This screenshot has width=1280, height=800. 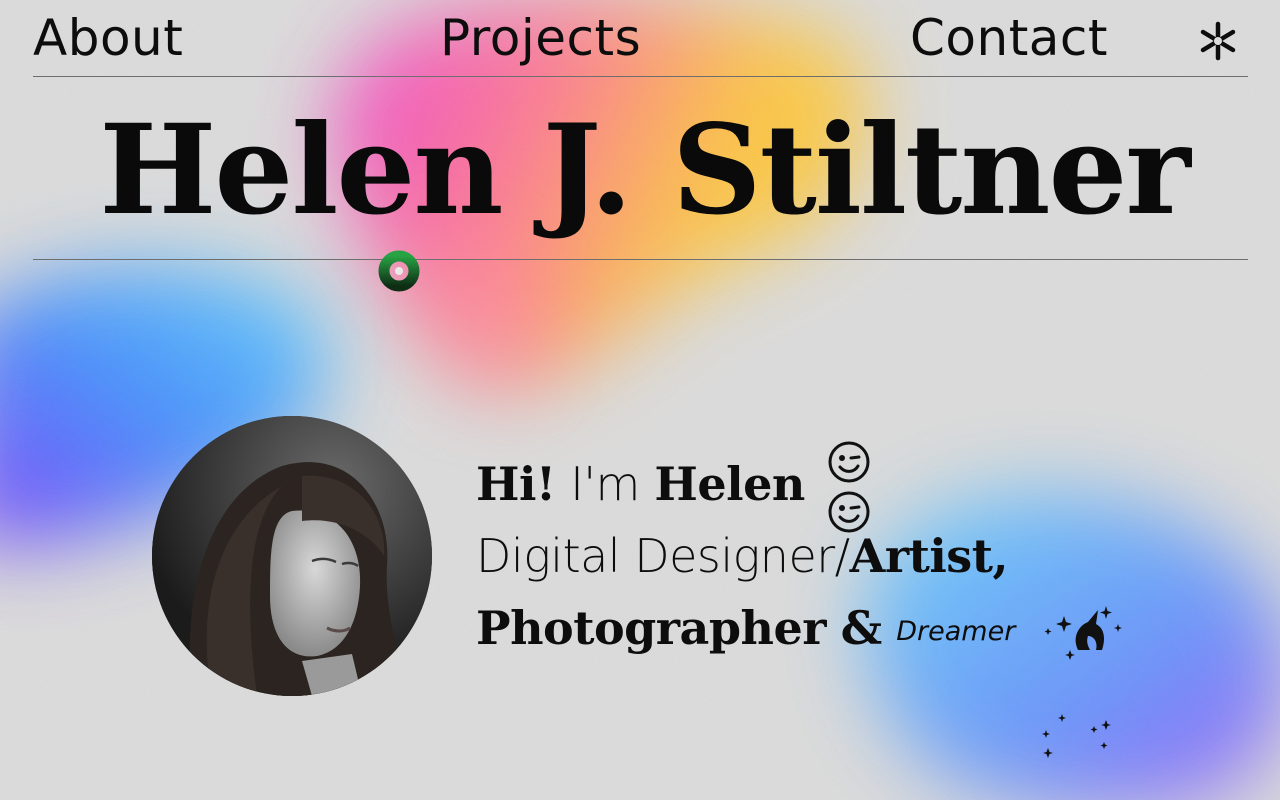 I want to click on avatar, so click(x=292, y=556).